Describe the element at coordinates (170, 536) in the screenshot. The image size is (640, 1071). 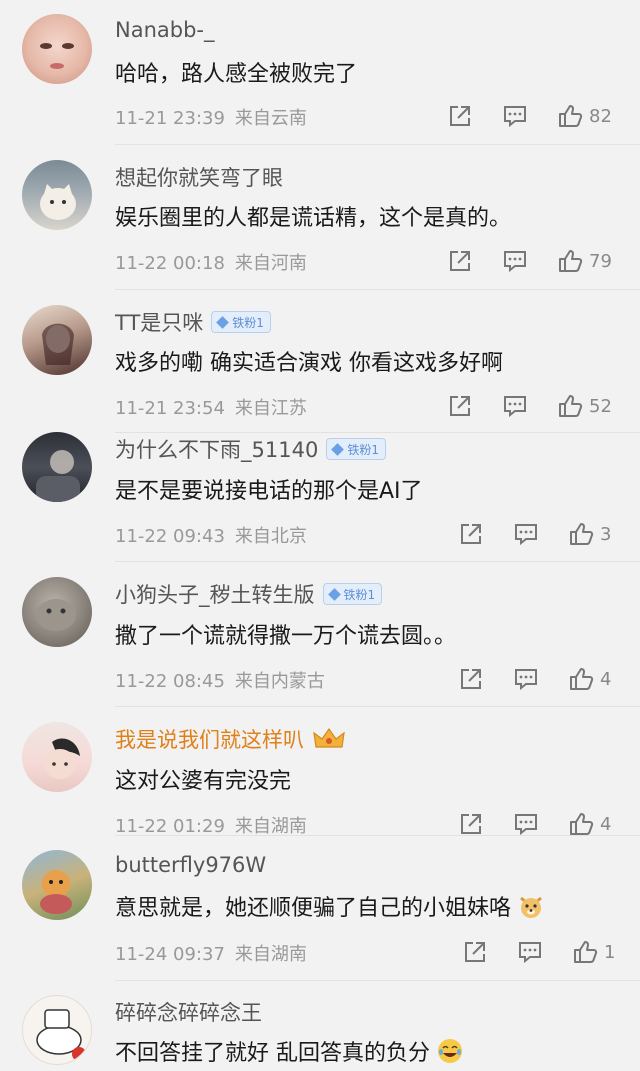
I see `timestamp: 11-22 09:43` at that location.